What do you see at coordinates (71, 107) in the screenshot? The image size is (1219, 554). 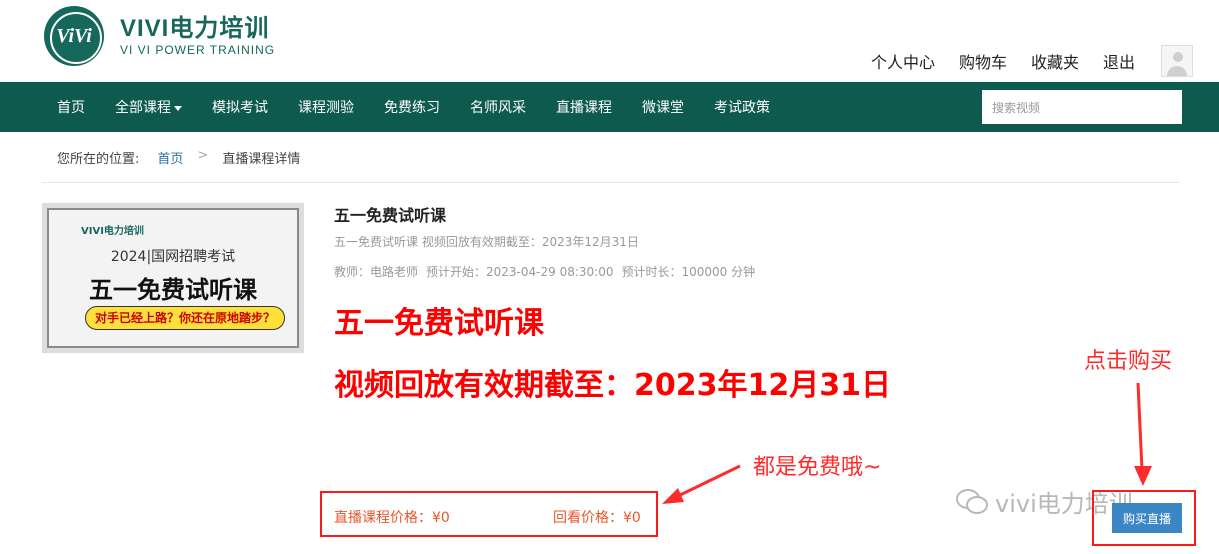 I see `nav-item-home: 首页` at bounding box center [71, 107].